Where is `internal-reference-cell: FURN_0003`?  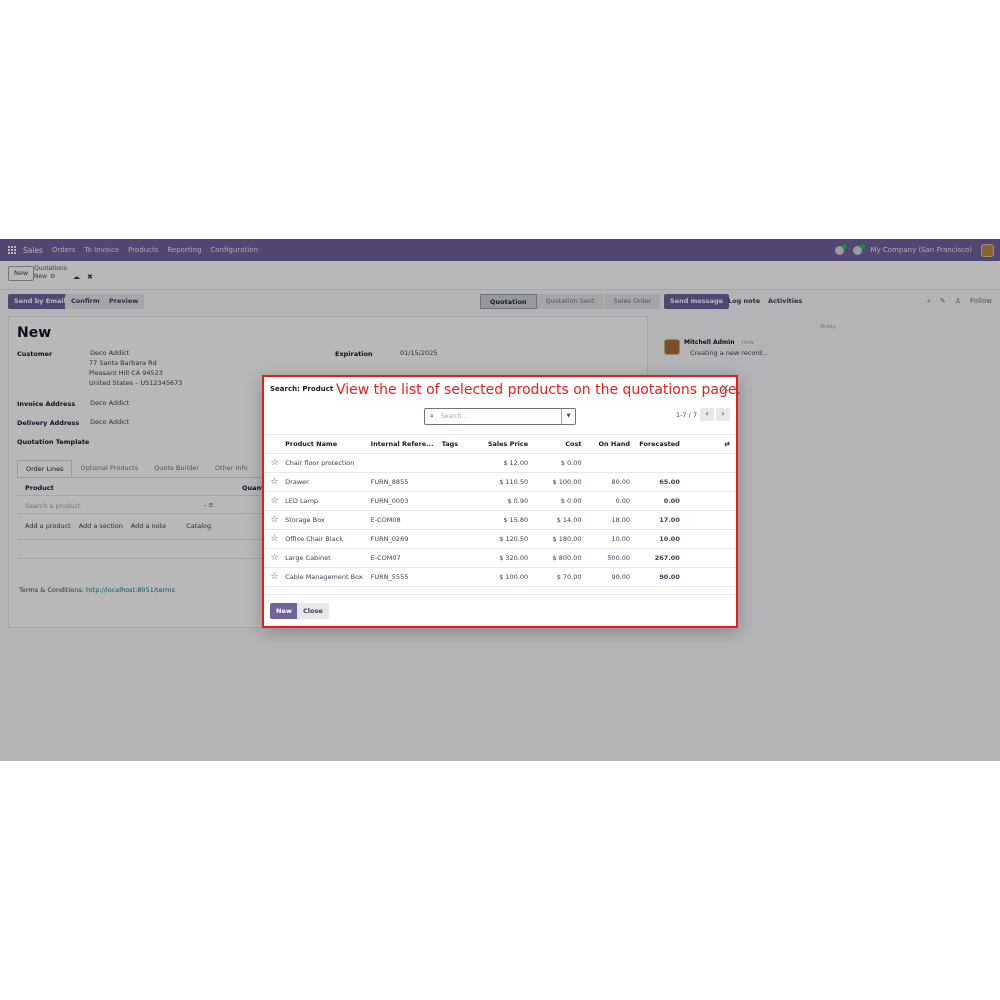
internal-reference-cell: FURN_0003 is located at coordinates (402, 501).